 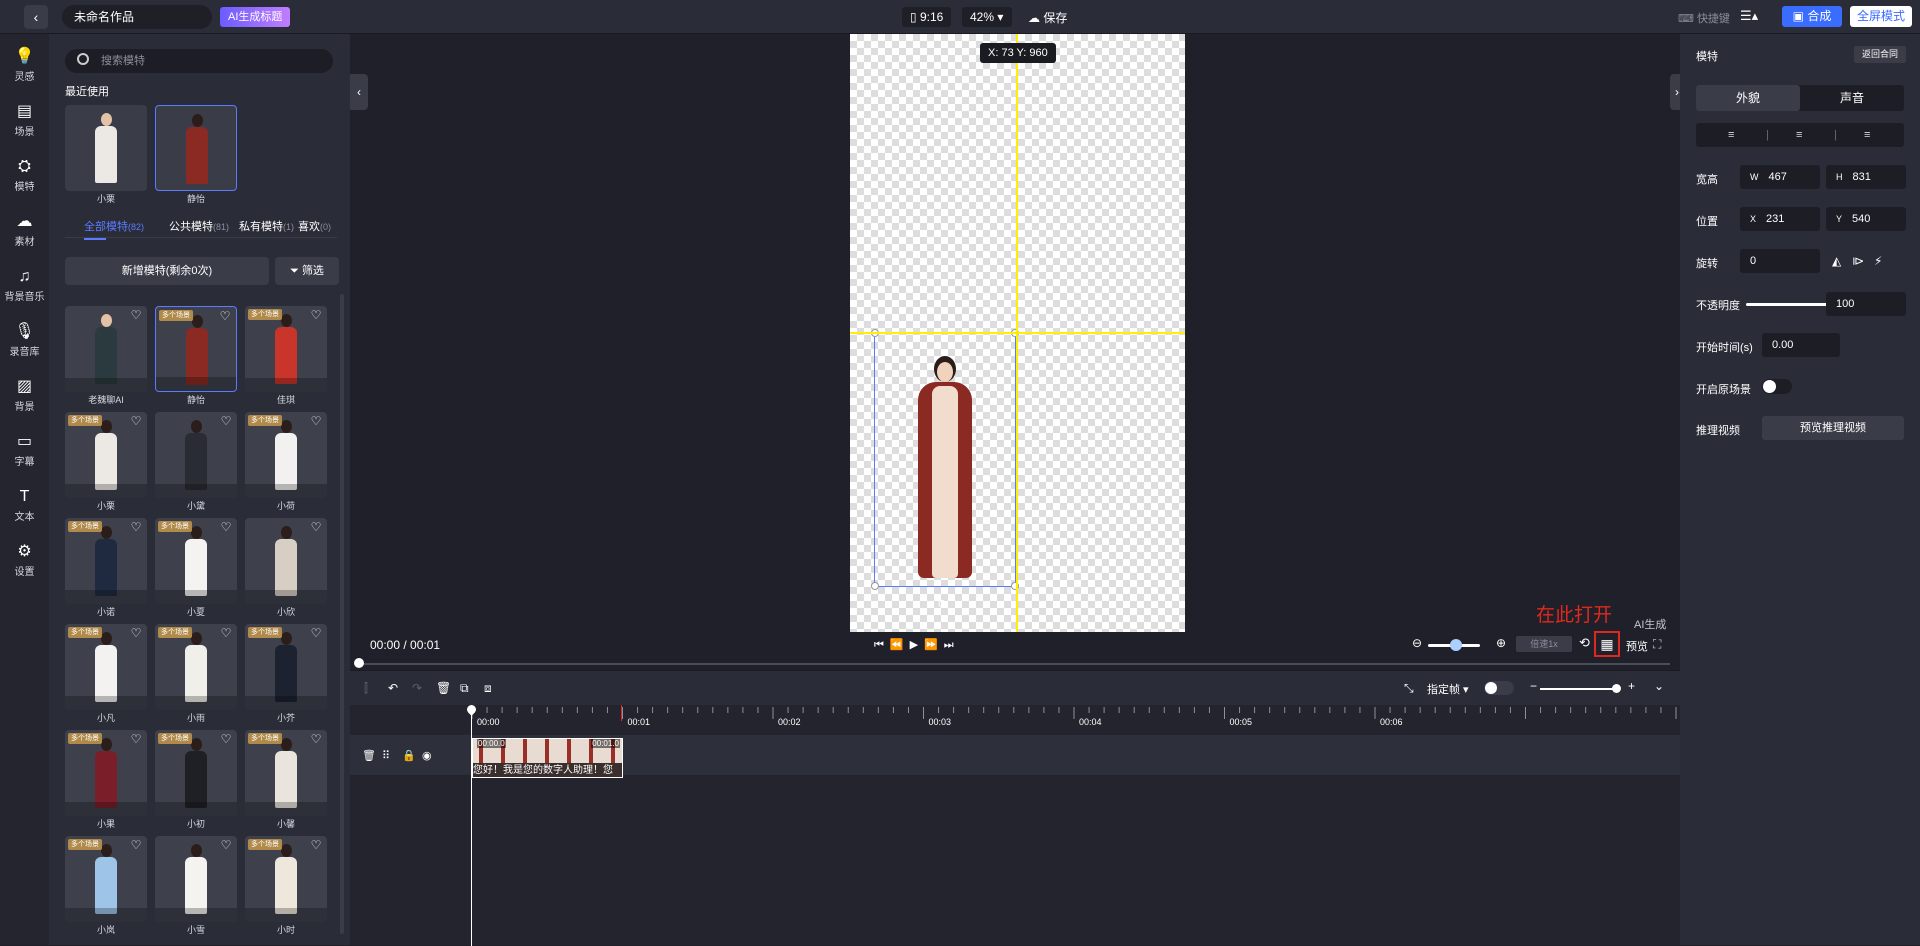 I want to click on selection-box, so click(x=945, y=459).